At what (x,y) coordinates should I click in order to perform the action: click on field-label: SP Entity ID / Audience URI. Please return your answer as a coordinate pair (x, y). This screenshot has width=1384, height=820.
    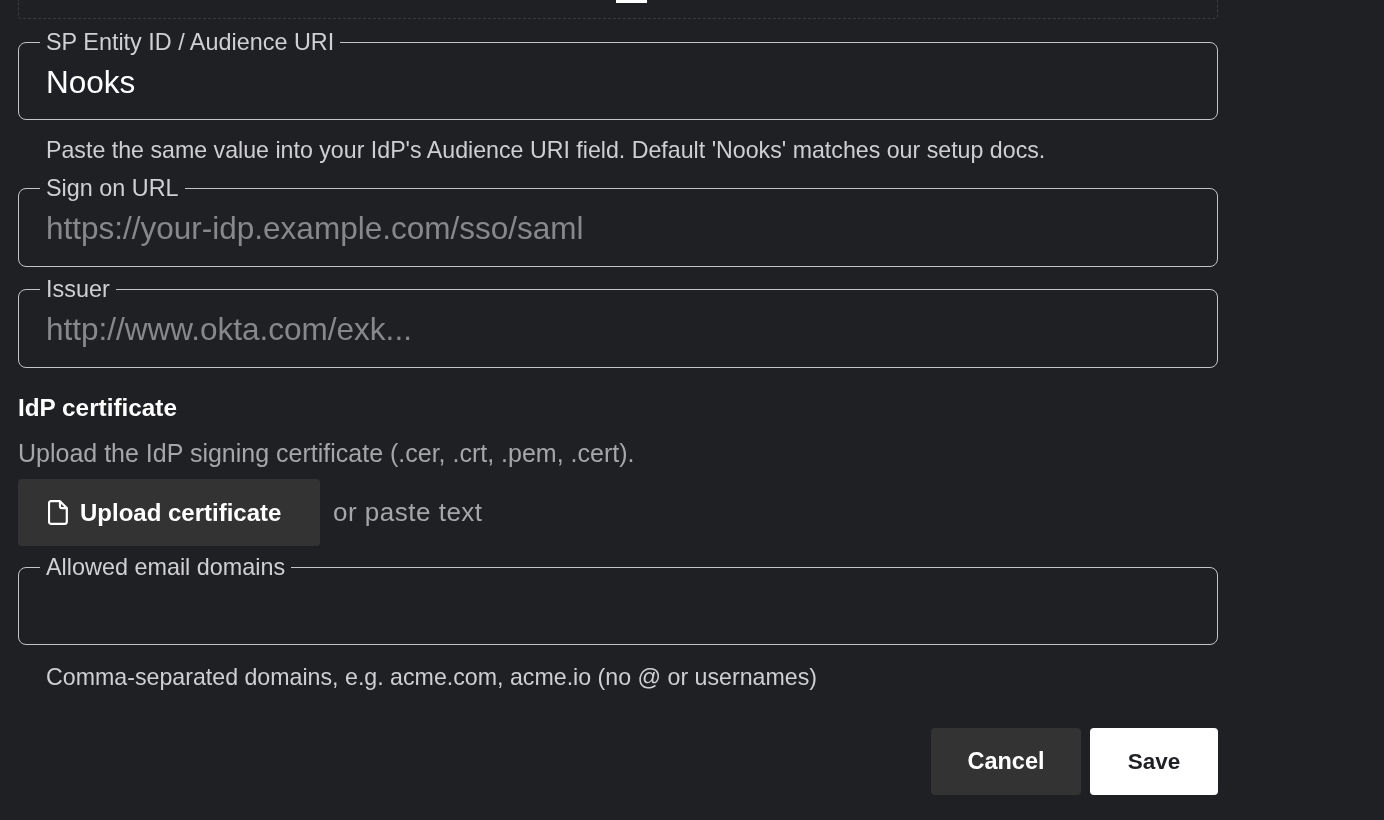
    Looking at the image, I should click on (190, 42).